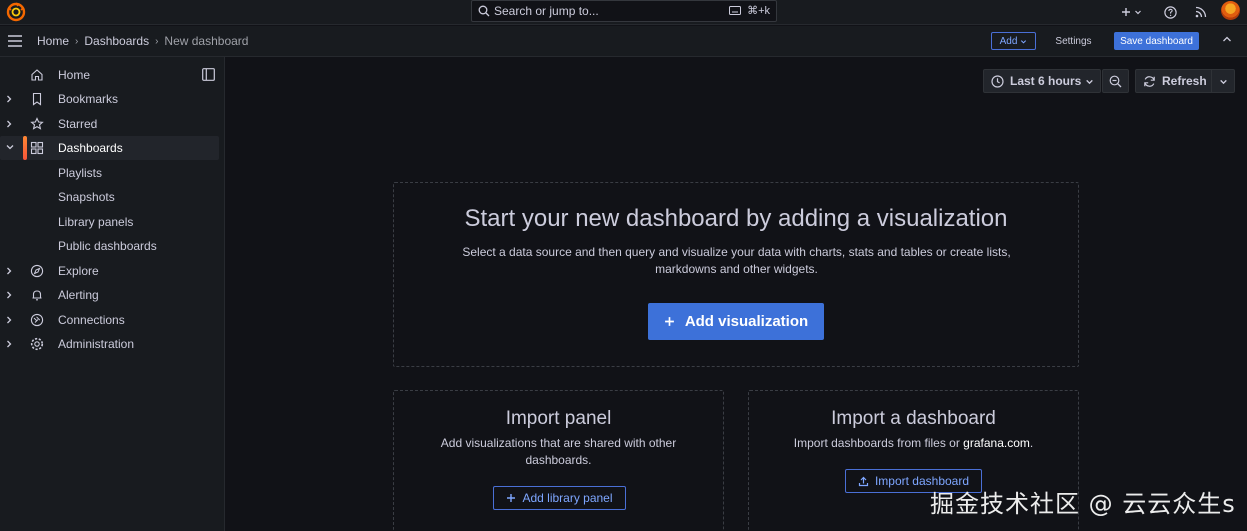 The image size is (1247, 531). What do you see at coordinates (37, 320) in the screenshot?
I see `plug-icon` at bounding box center [37, 320].